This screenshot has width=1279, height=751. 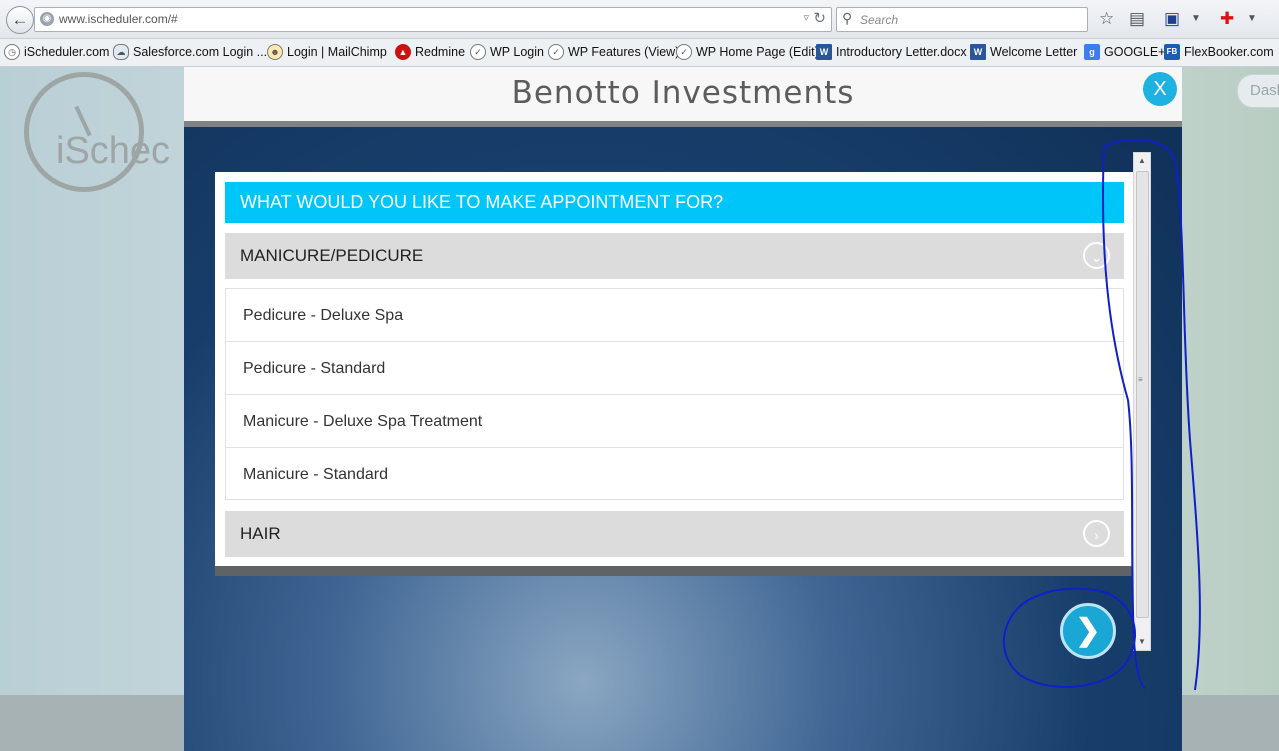 What do you see at coordinates (1140, 379) in the screenshot?
I see `grip-icon: ≡` at bounding box center [1140, 379].